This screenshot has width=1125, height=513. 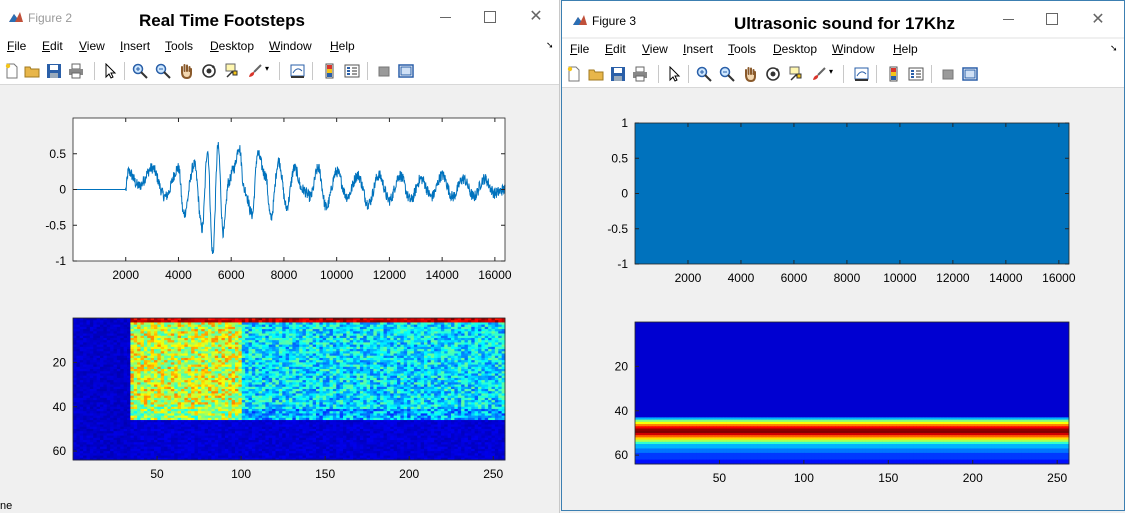 I want to click on title-bar: Figure 2 Real Time Footsteps ✕, so click(x=279, y=18).